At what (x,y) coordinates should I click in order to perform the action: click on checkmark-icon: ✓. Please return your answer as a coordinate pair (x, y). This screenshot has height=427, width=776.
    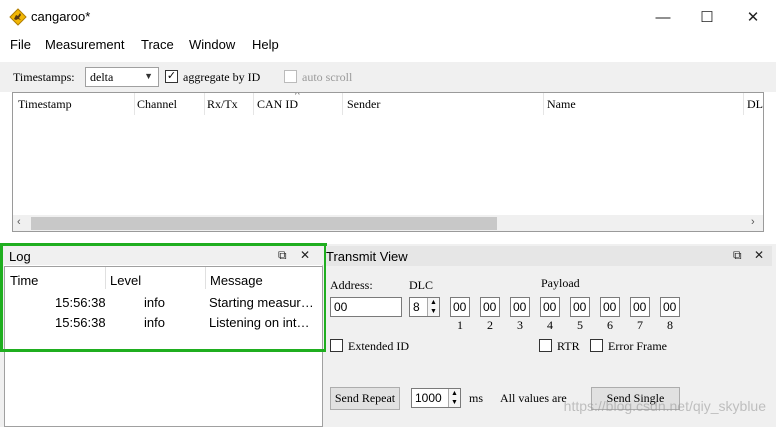
    Looking at the image, I should click on (171, 76).